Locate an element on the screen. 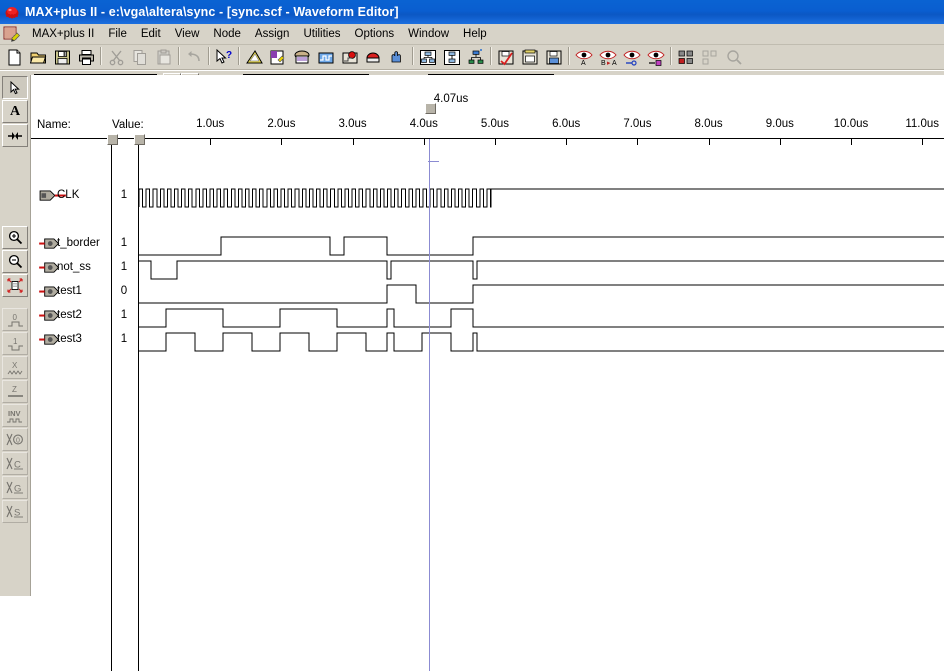 The width and height of the screenshot is (944, 671). zoom-in-tool is located at coordinates (15, 237).